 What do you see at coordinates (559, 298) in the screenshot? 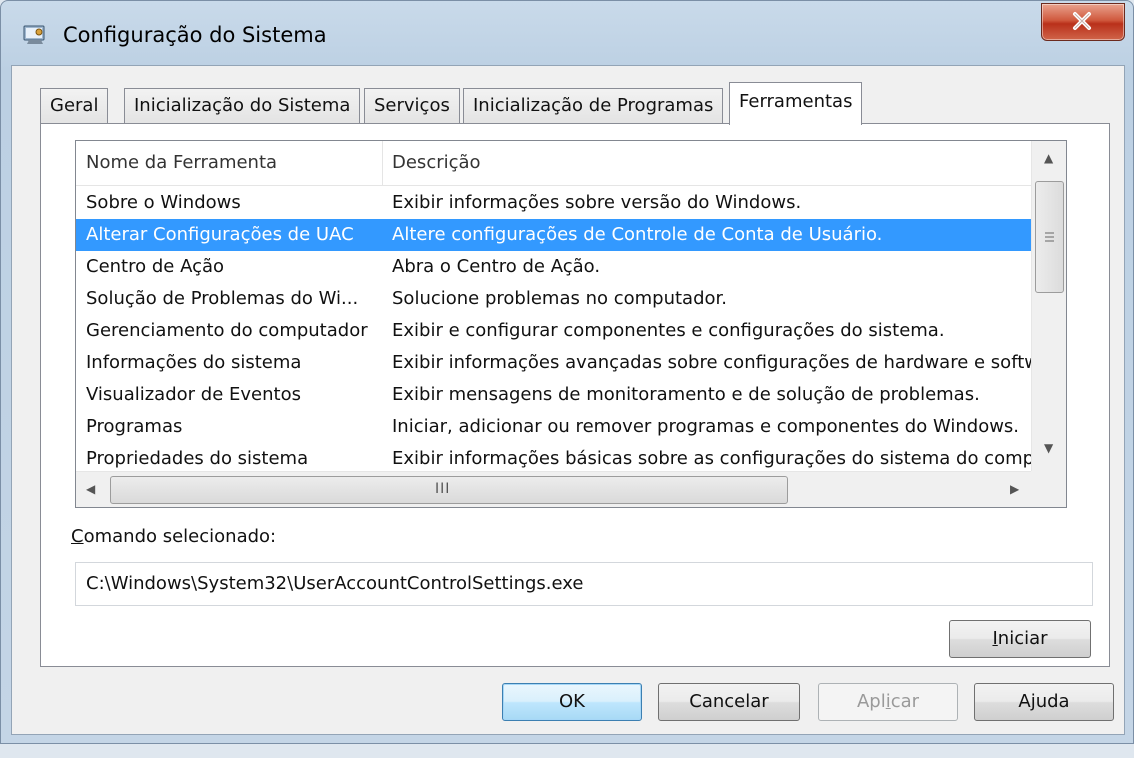
I see `tool-description-cell: Solucione problemas no computador.` at bounding box center [559, 298].